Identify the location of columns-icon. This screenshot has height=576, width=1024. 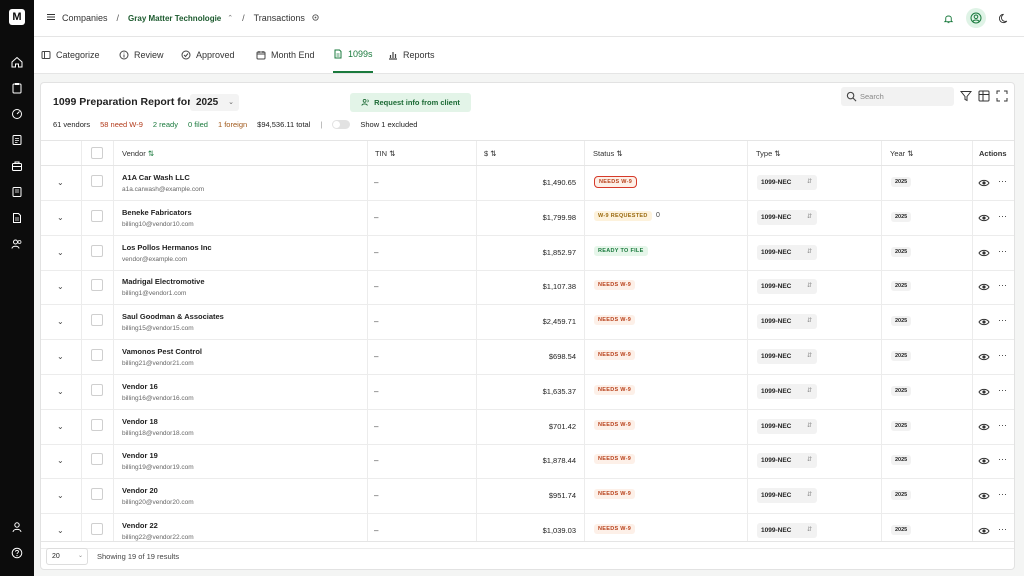
(984, 96).